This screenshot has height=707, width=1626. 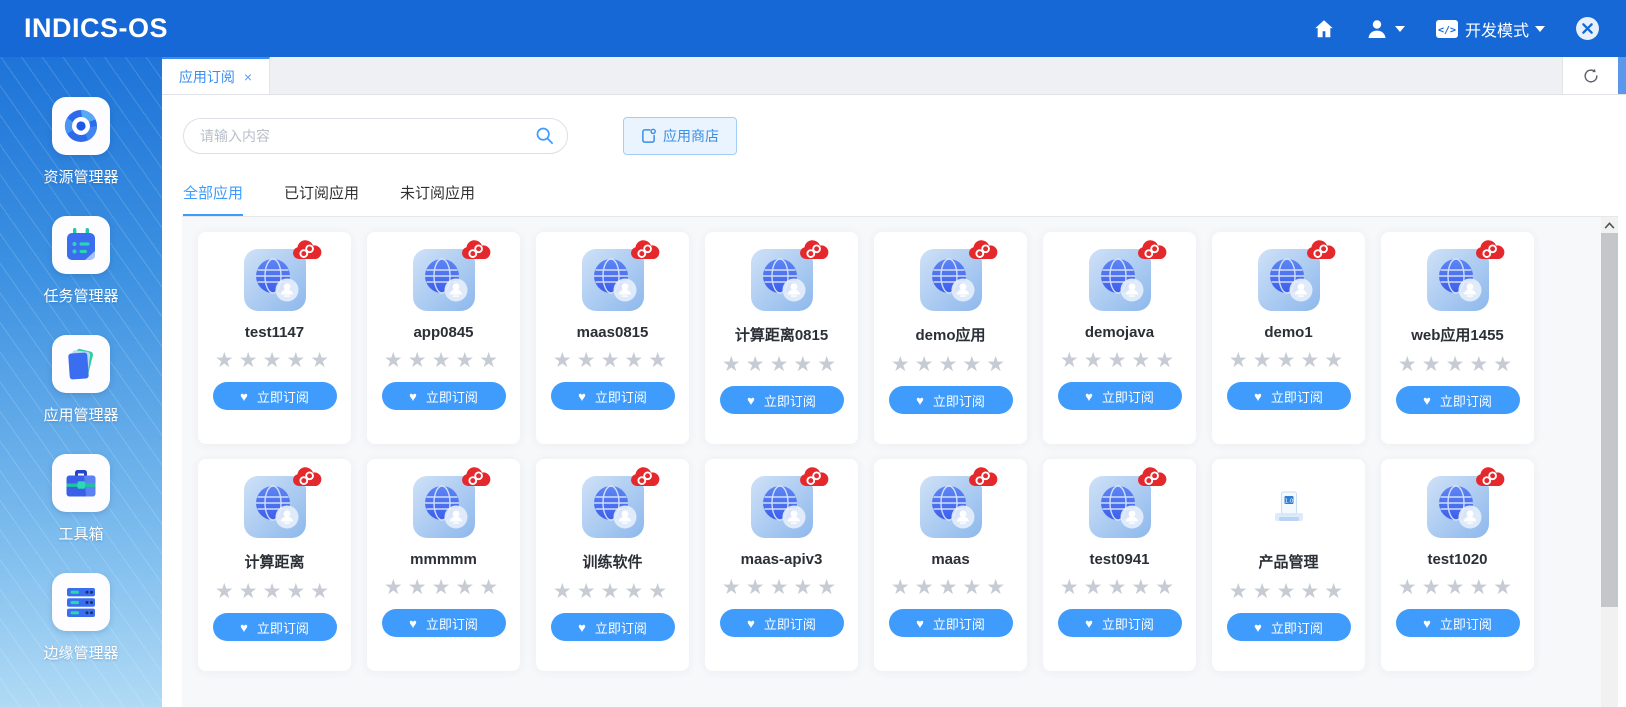 I want to click on refresh-button, so click(x=1590, y=75).